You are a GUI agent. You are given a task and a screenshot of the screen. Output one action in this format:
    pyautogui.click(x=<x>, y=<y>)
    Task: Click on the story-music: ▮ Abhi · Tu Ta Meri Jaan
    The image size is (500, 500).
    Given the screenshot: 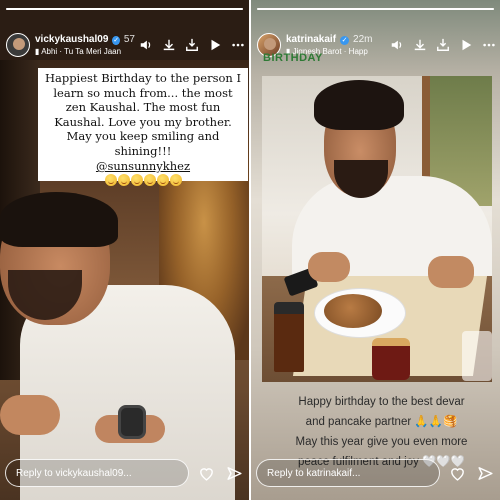 What is the action you would take?
    pyautogui.click(x=85, y=51)
    